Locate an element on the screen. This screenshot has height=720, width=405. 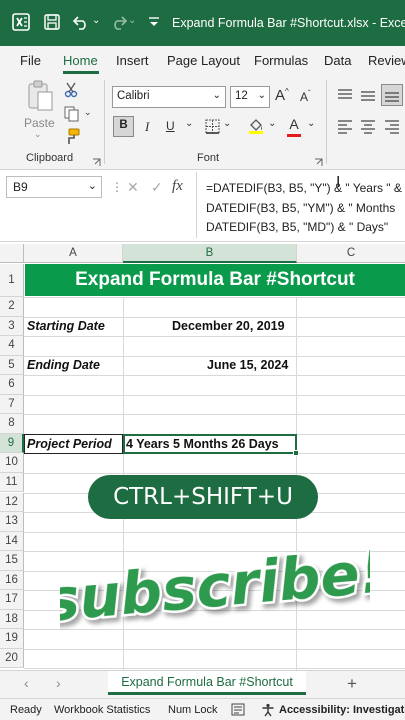
font-color-icon: A is located at coordinates (294, 126).